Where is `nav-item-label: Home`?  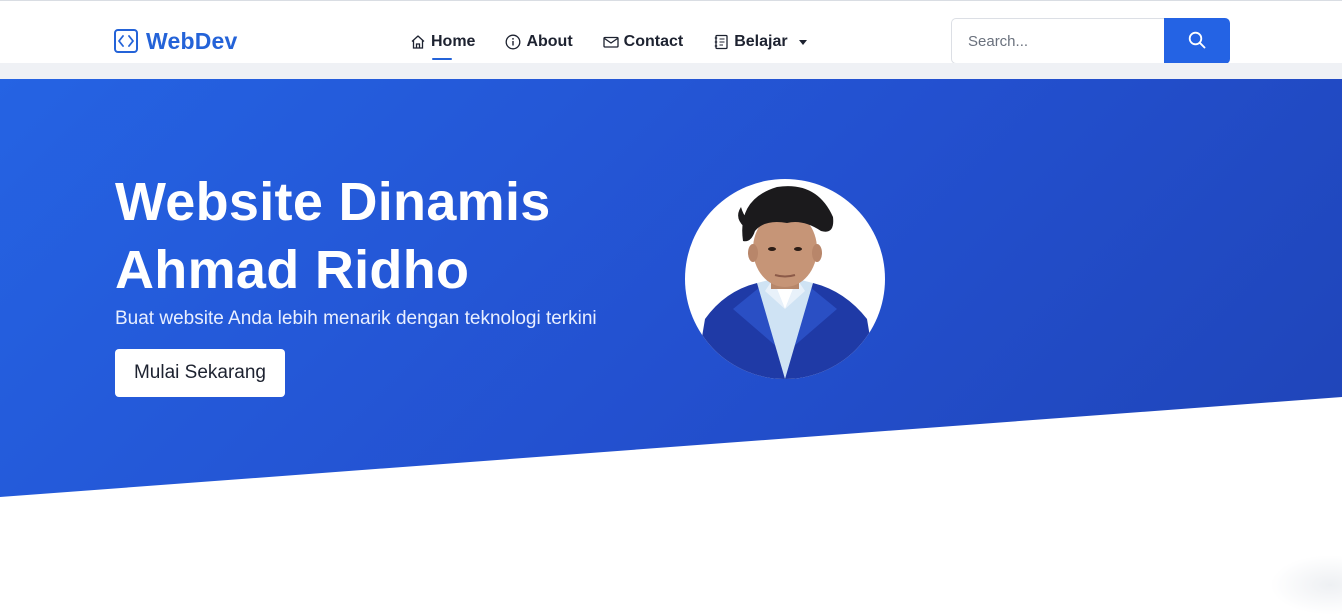 nav-item-label: Home is located at coordinates (453, 41).